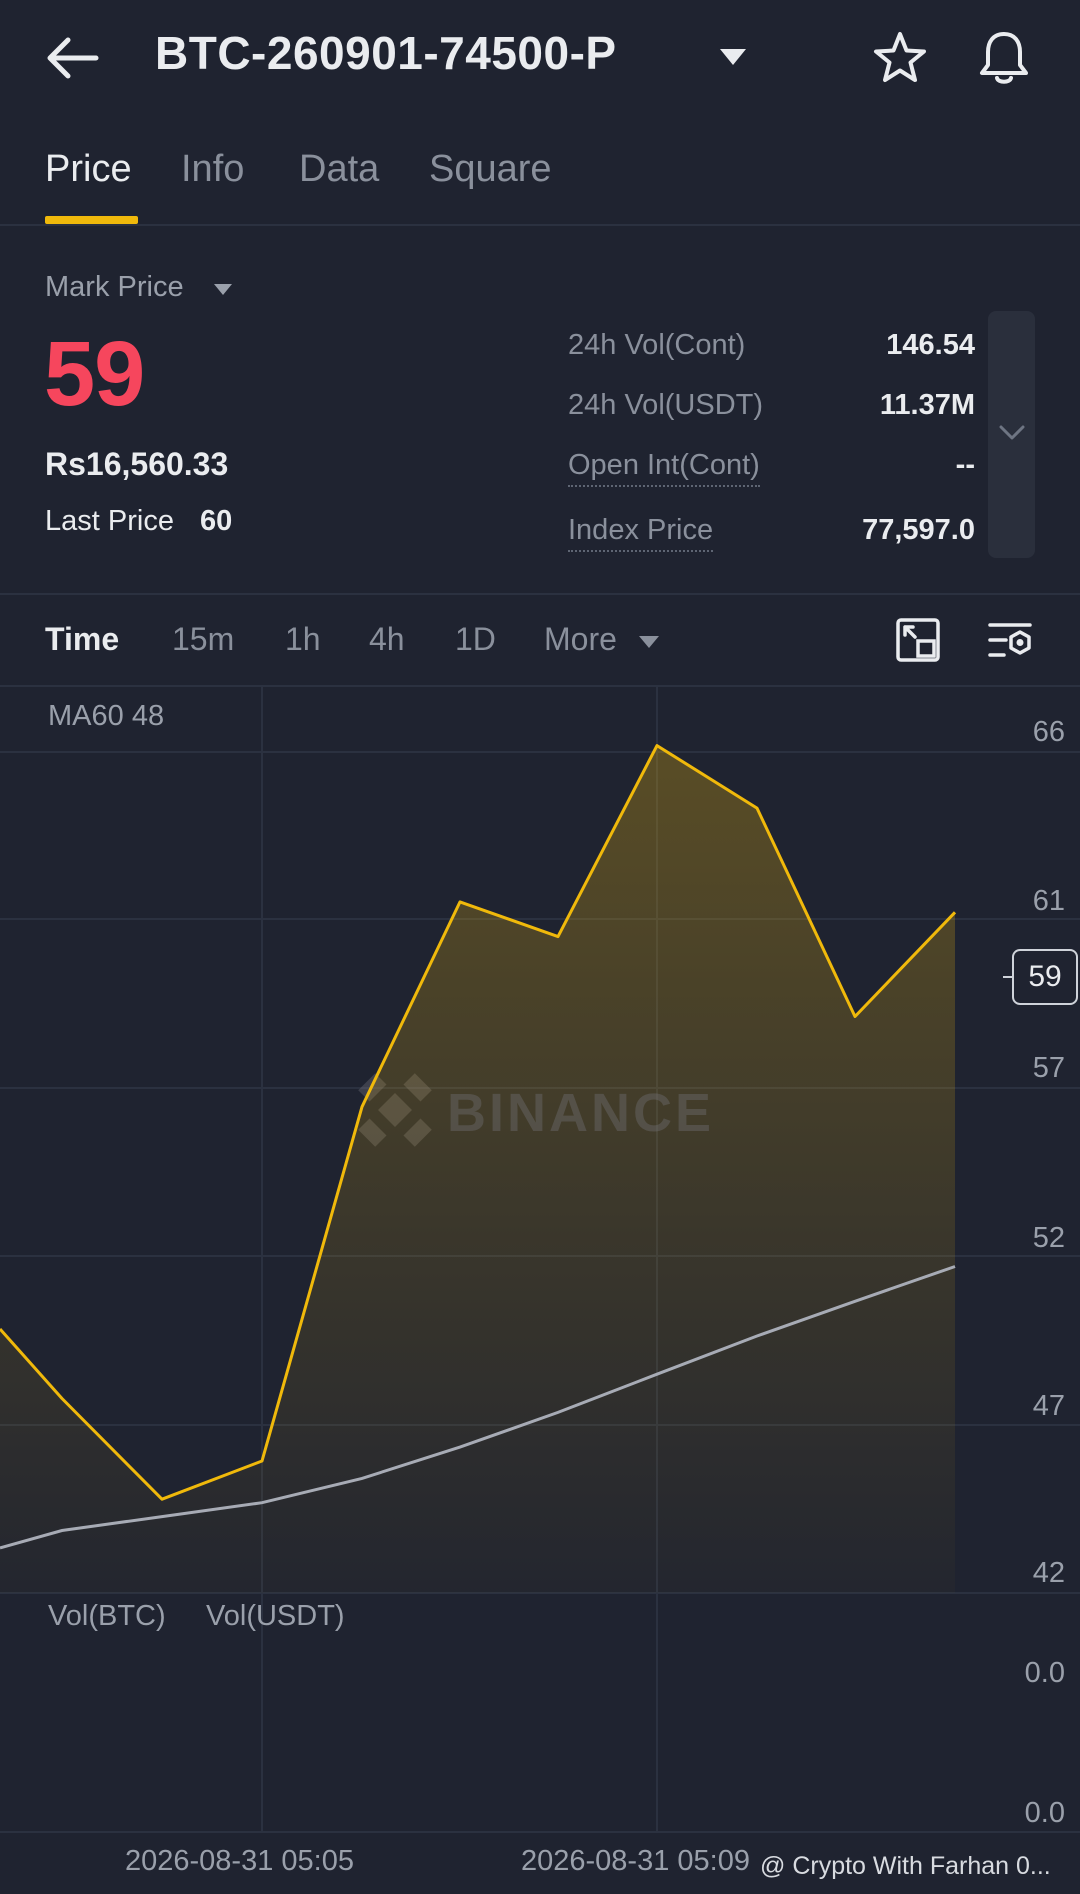 This screenshot has height=1894, width=1080. What do you see at coordinates (1045, 977) in the screenshot?
I see `current-price-badge: 59` at bounding box center [1045, 977].